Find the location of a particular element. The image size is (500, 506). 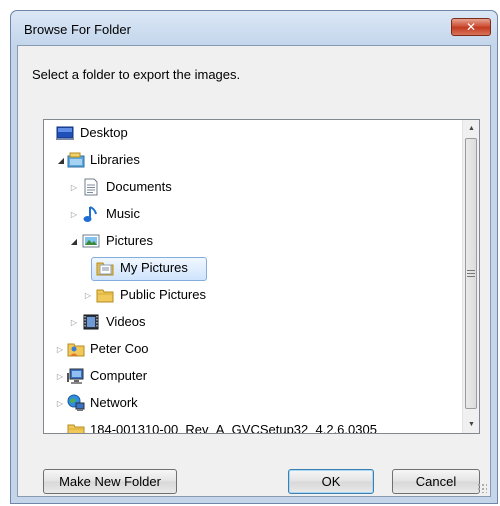

instruction-text: Select a folder to export the images. is located at coordinates (136, 74).